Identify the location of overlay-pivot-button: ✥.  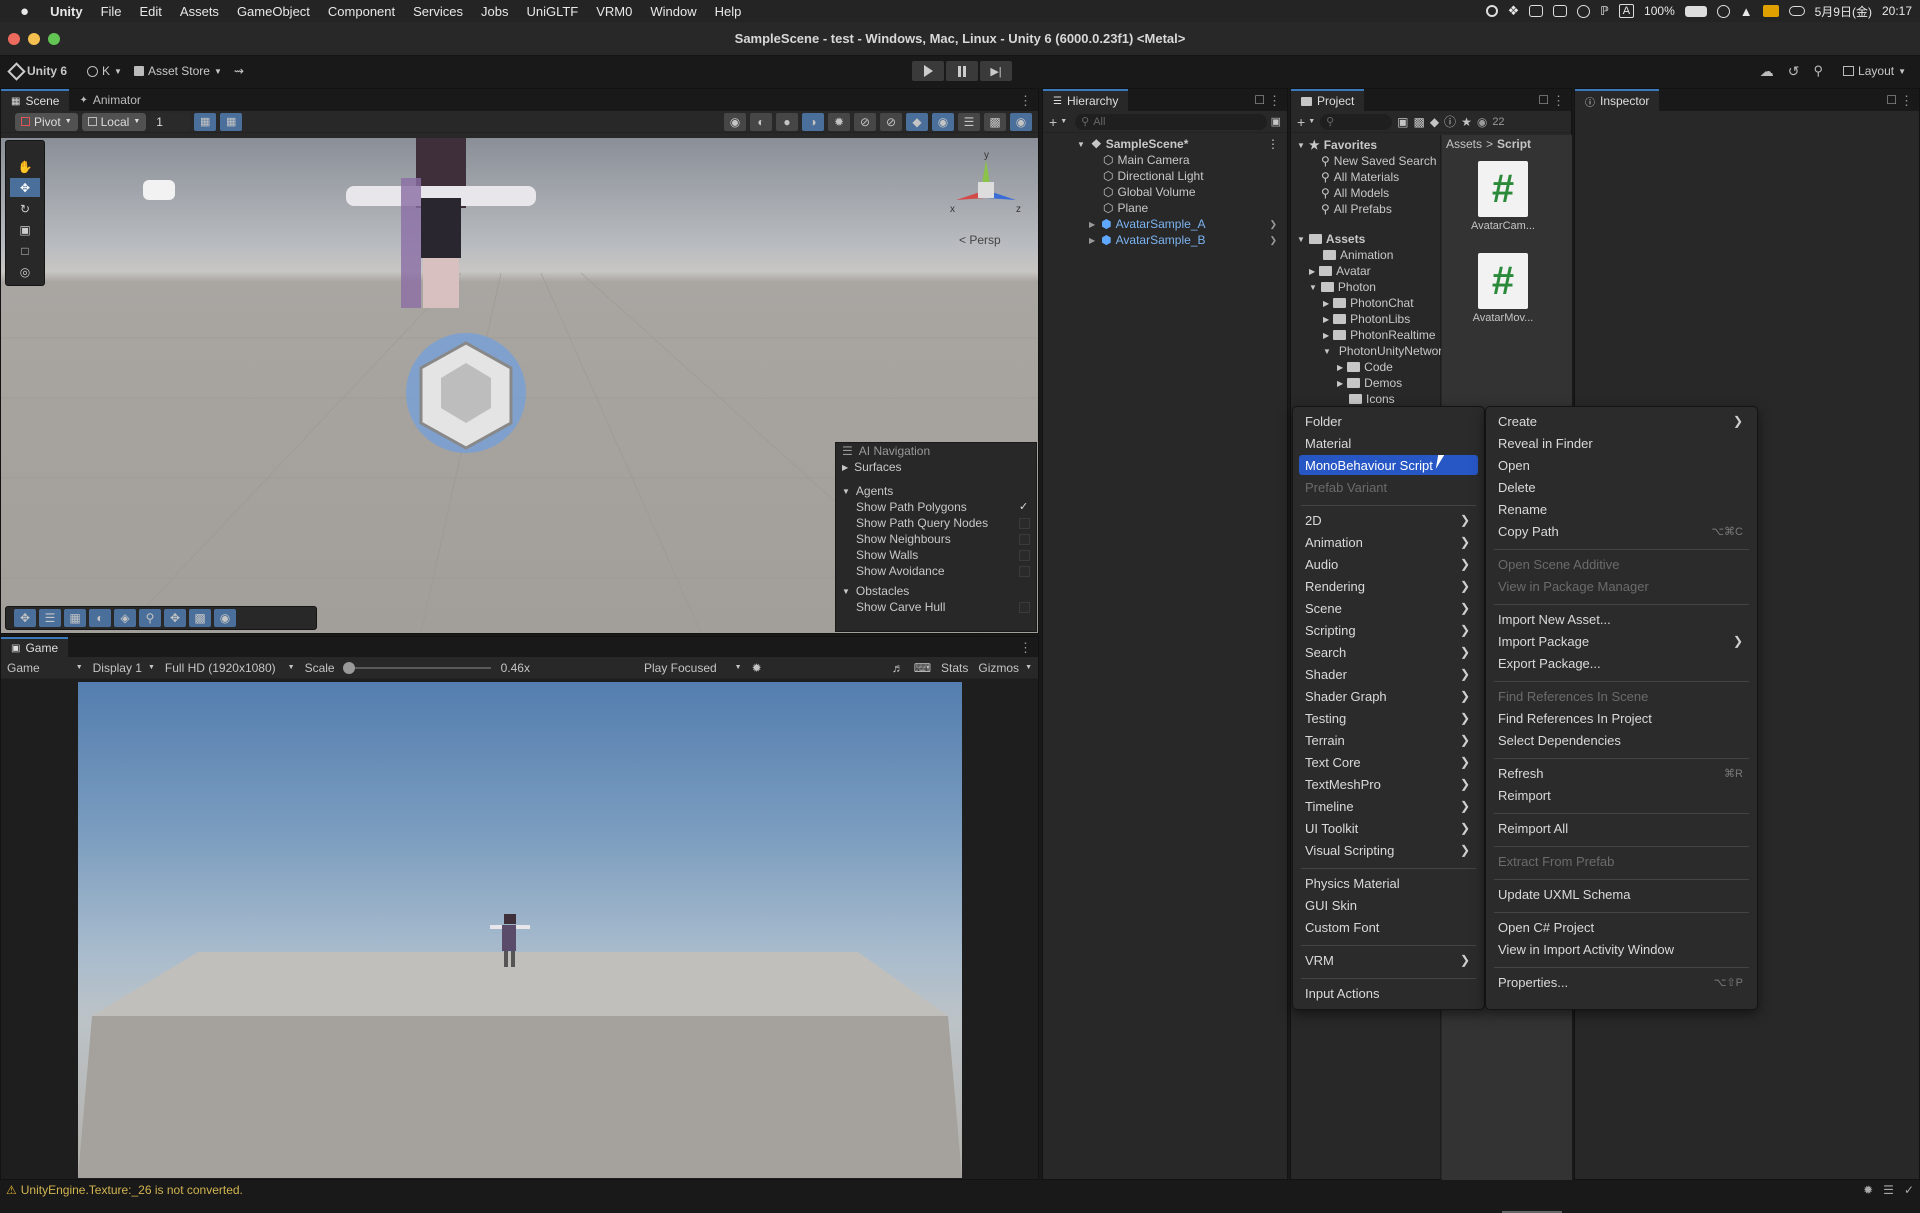
(175, 618).